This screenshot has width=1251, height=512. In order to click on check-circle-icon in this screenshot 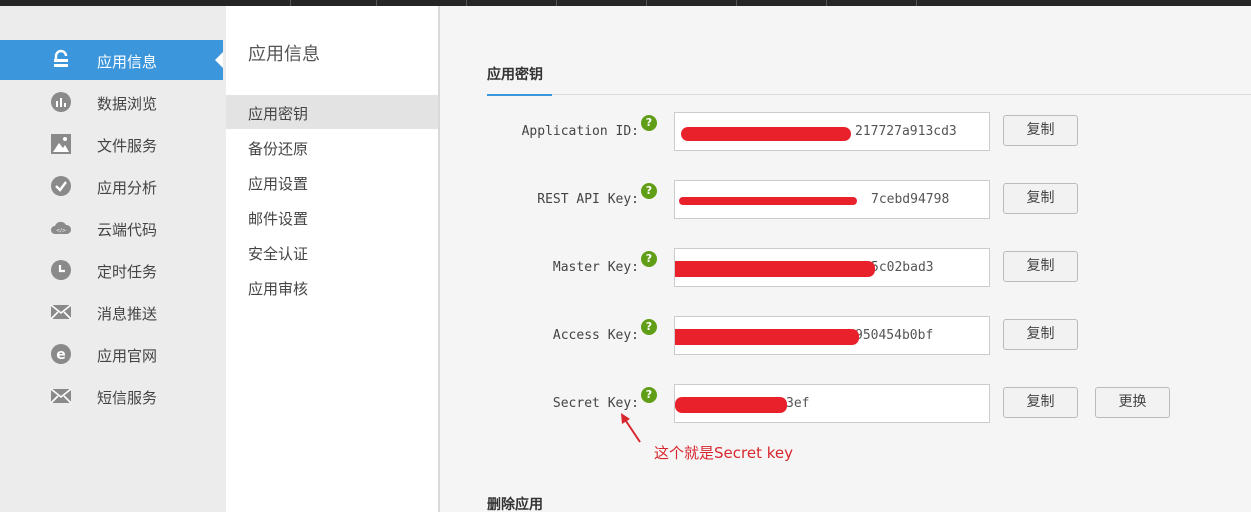, I will do `click(61, 186)`.